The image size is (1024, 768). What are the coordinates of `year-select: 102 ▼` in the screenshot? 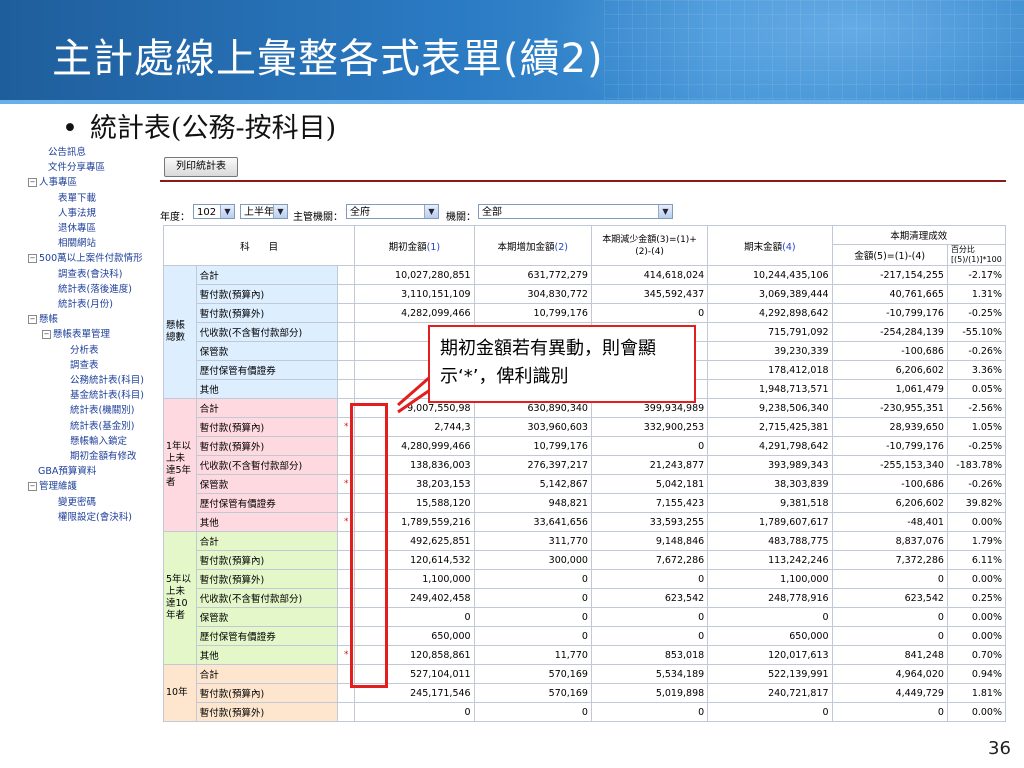 It's located at (214, 211).